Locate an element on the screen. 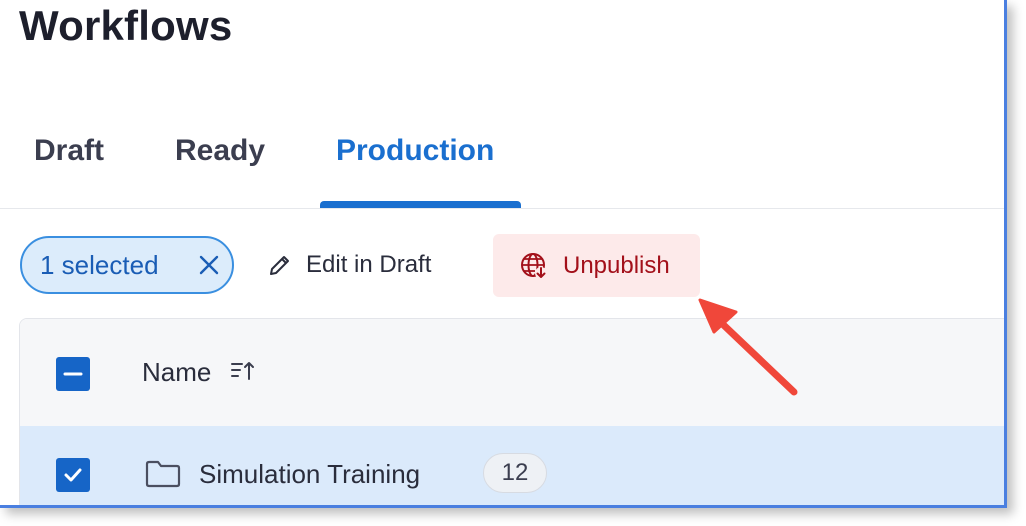  bulk-action-toolbar: 1 selected Edit in Draft Unpublish is located at coordinates (502, 265).